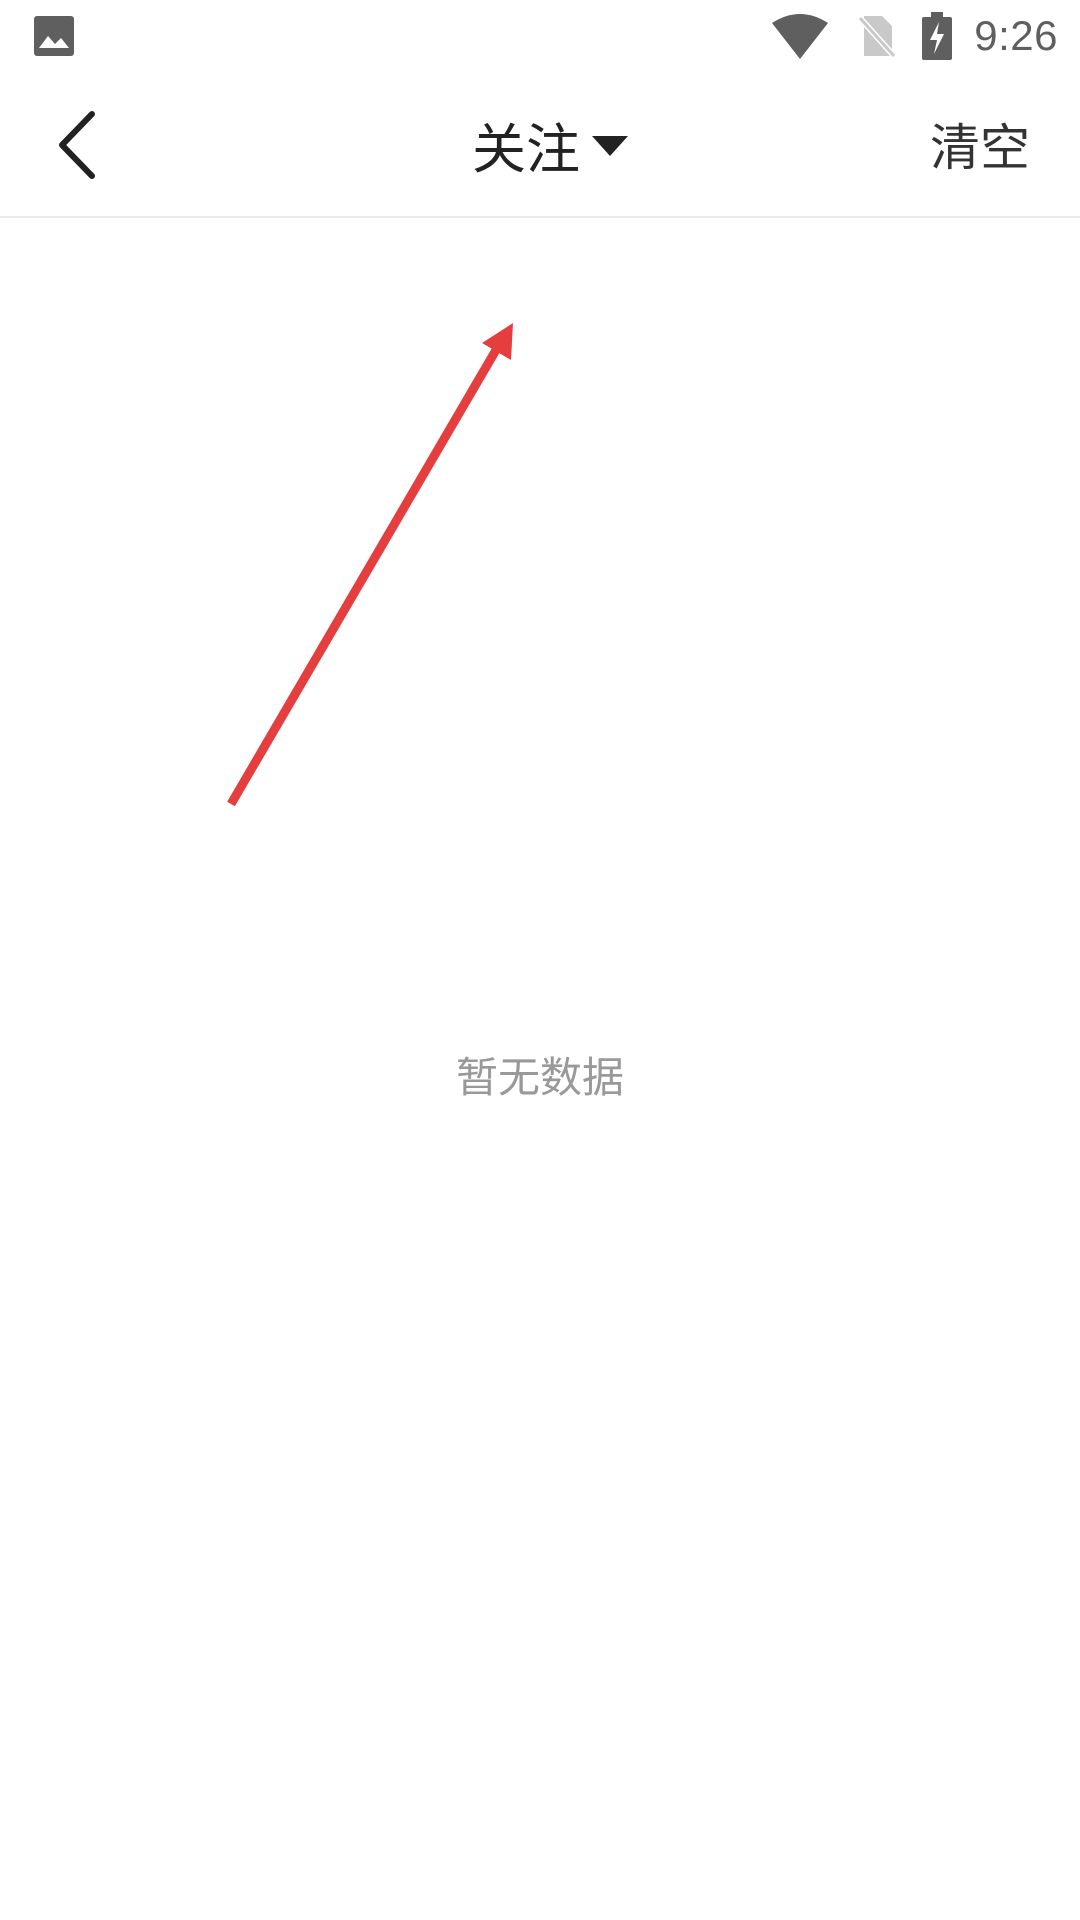 The height and width of the screenshot is (1920, 1080). What do you see at coordinates (1016, 35) in the screenshot?
I see `status-clock: 9:26` at bounding box center [1016, 35].